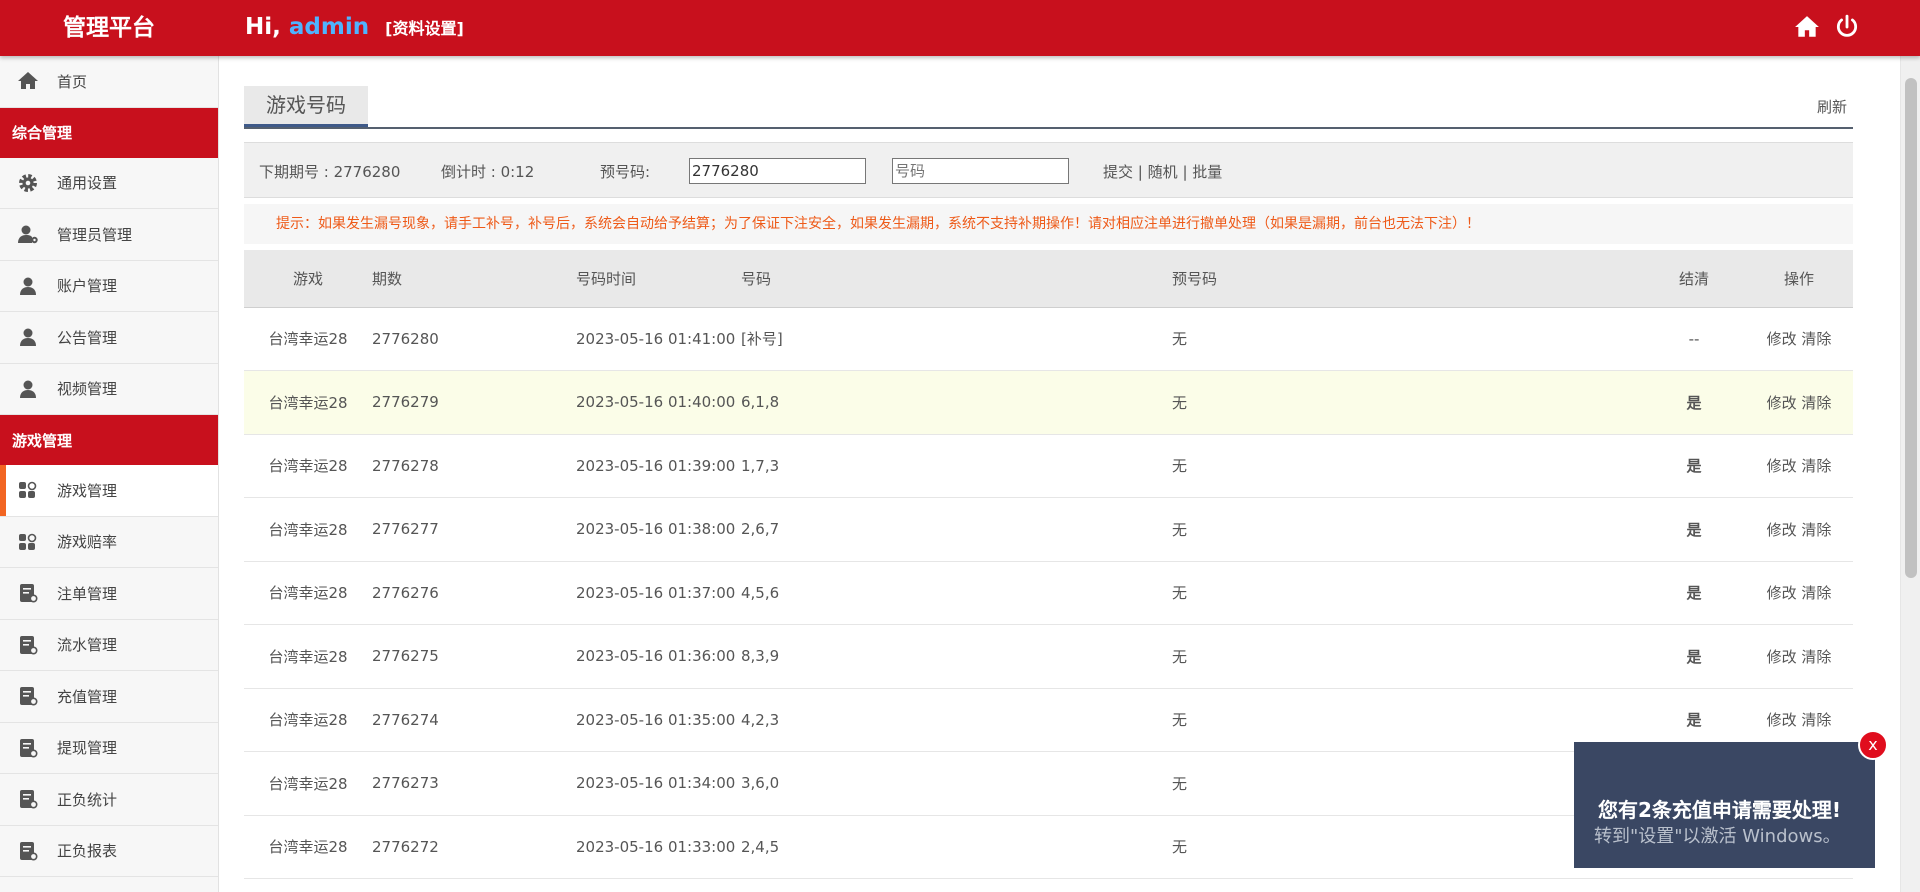  What do you see at coordinates (1048, 107) in the screenshot?
I see `tab-bar: 游戏号码 刷新` at bounding box center [1048, 107].